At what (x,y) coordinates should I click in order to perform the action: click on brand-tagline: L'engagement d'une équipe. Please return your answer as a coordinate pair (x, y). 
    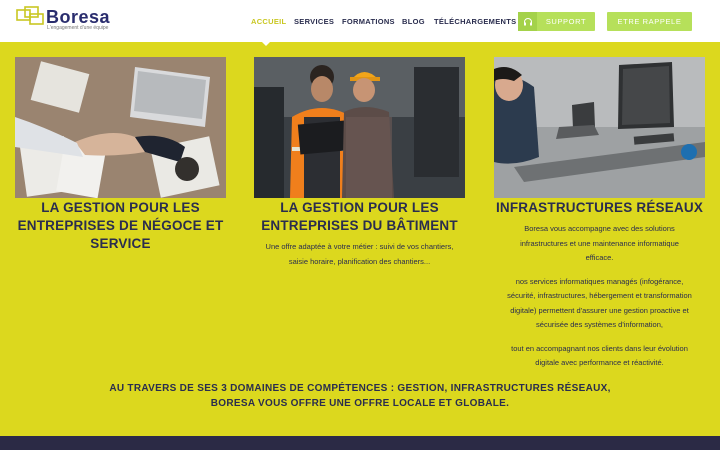
    Looking at the image, I should click on (78, 28).